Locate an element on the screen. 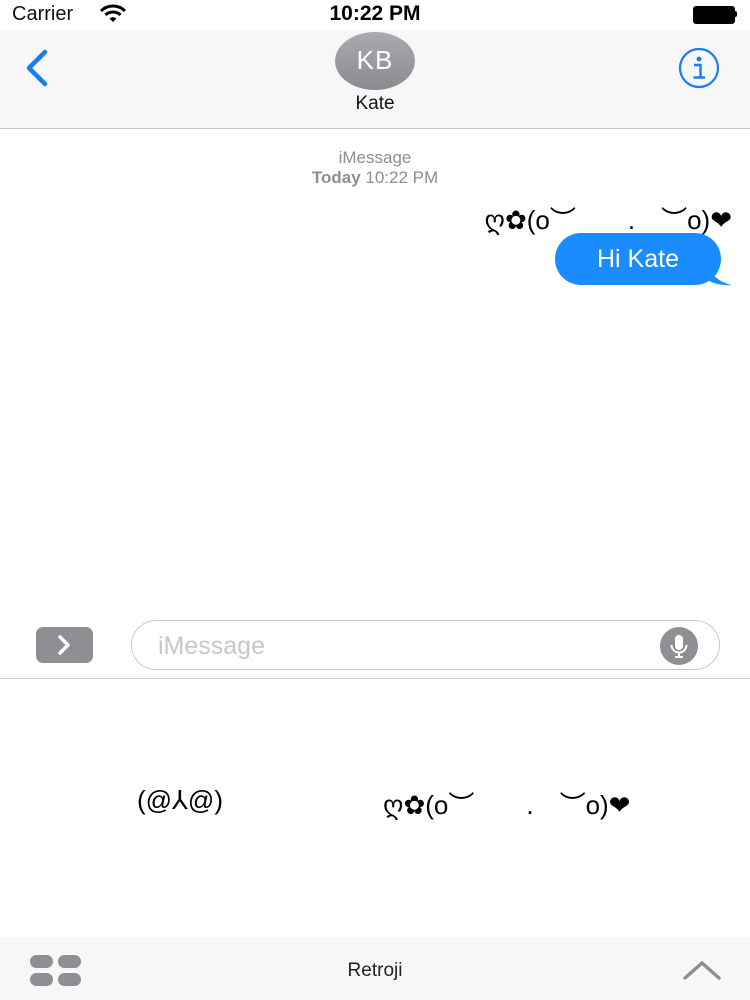  app-bar: Retroji is located at coordinates (375, 969).